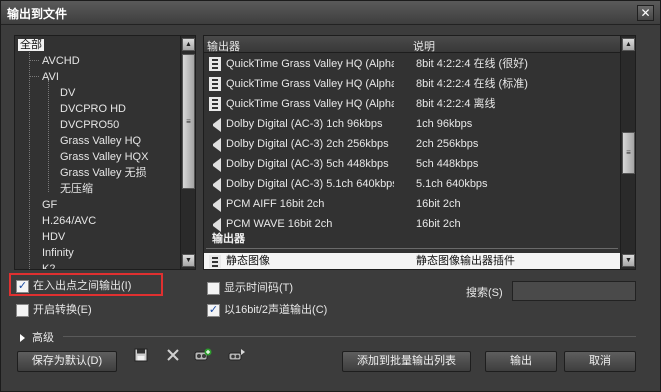  Describe the element at coordinates (49, 205) in the screenshot. I see `tree-item-gf: GF` at that location.